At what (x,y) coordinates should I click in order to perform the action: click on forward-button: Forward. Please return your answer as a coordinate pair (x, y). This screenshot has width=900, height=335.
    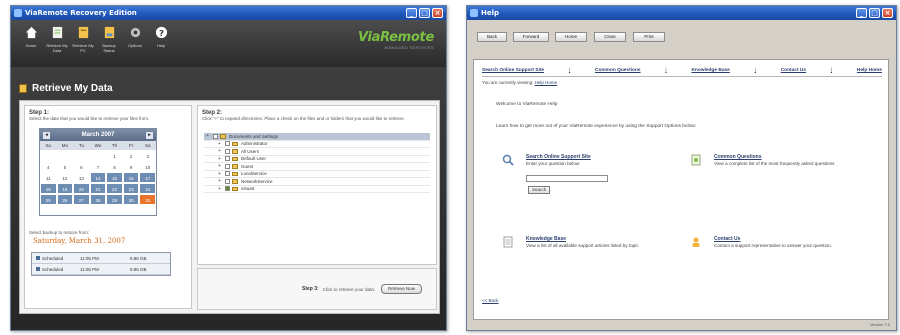
    Looking at the image, I should click on (531, 37).